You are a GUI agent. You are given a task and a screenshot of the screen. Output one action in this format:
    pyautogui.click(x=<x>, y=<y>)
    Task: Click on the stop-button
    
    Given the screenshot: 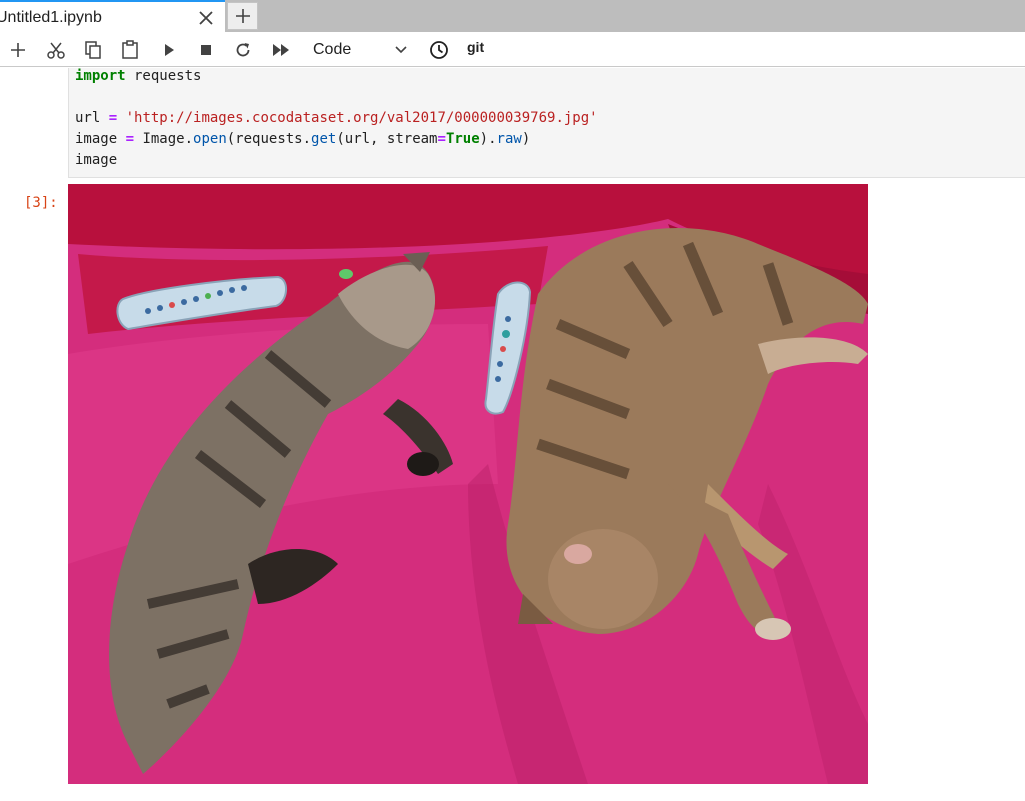 What is the action you would take?
    pyautogui.click(x=206, y=50)
    